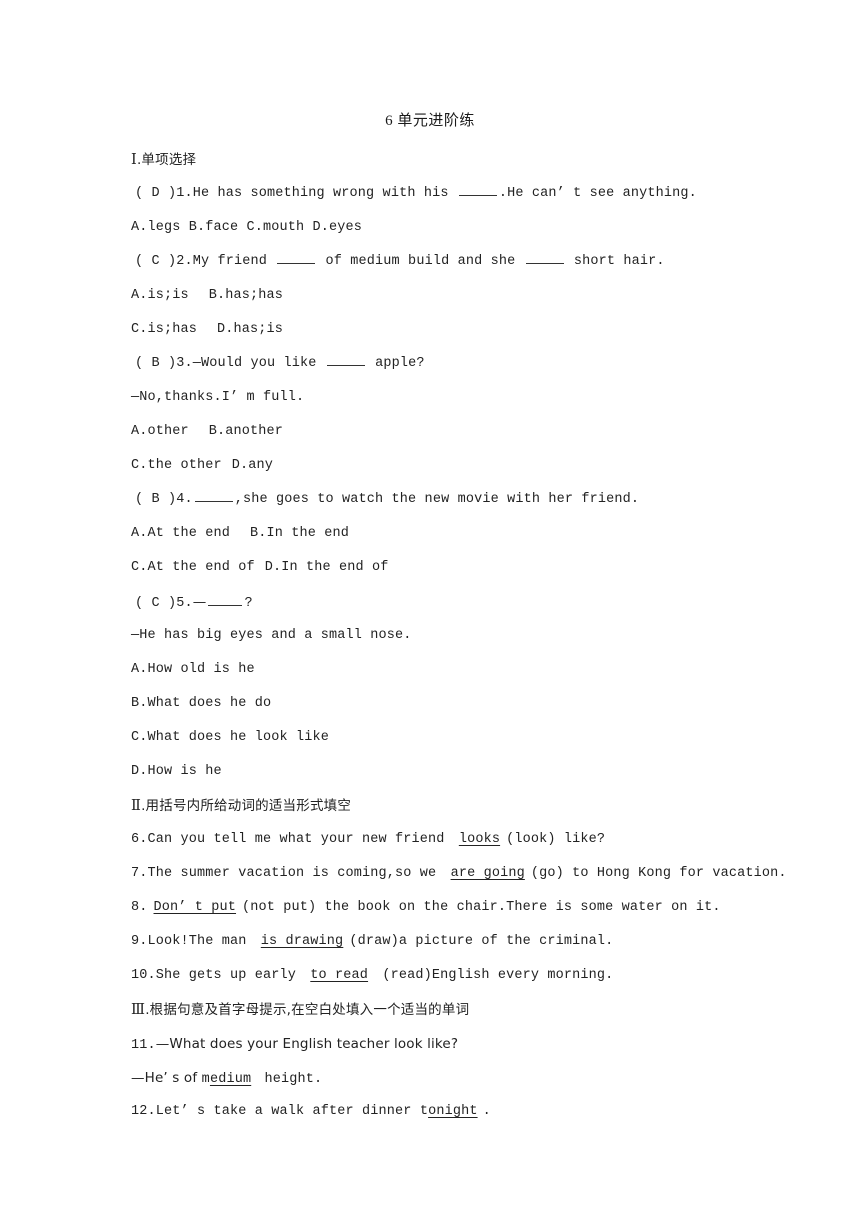 Image resolution: width=860 pixels, height=1216 pixels. I want to click on word-answer-before-12: Let’ s take a walk after dinner, so click(287, 1111).